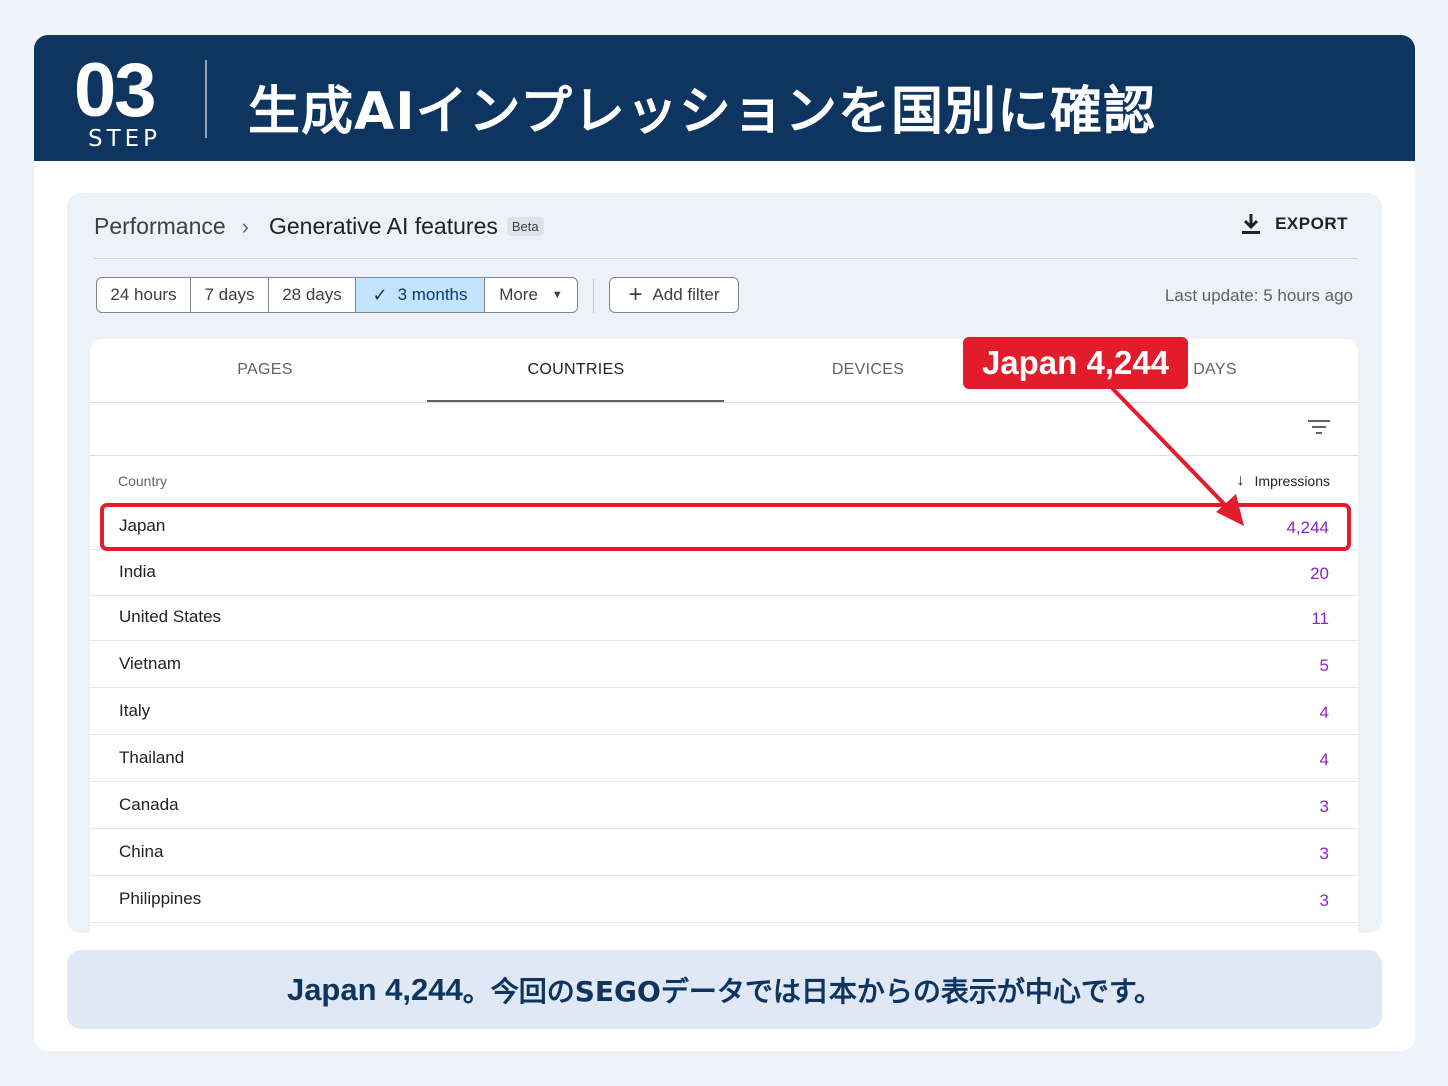  Describe the element at coordinates (374, 989) in the screenshot. I see `footer-lead: Japan 4,244` at that location.